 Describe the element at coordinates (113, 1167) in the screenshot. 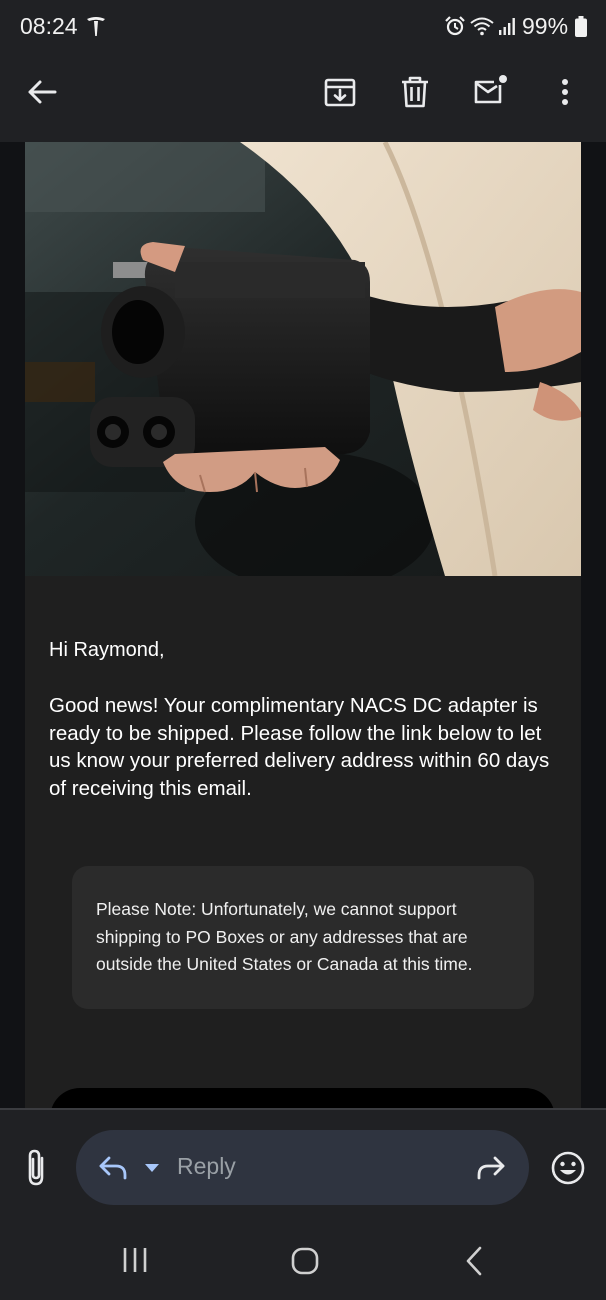

I see `reply-arrow-icon` at that location.